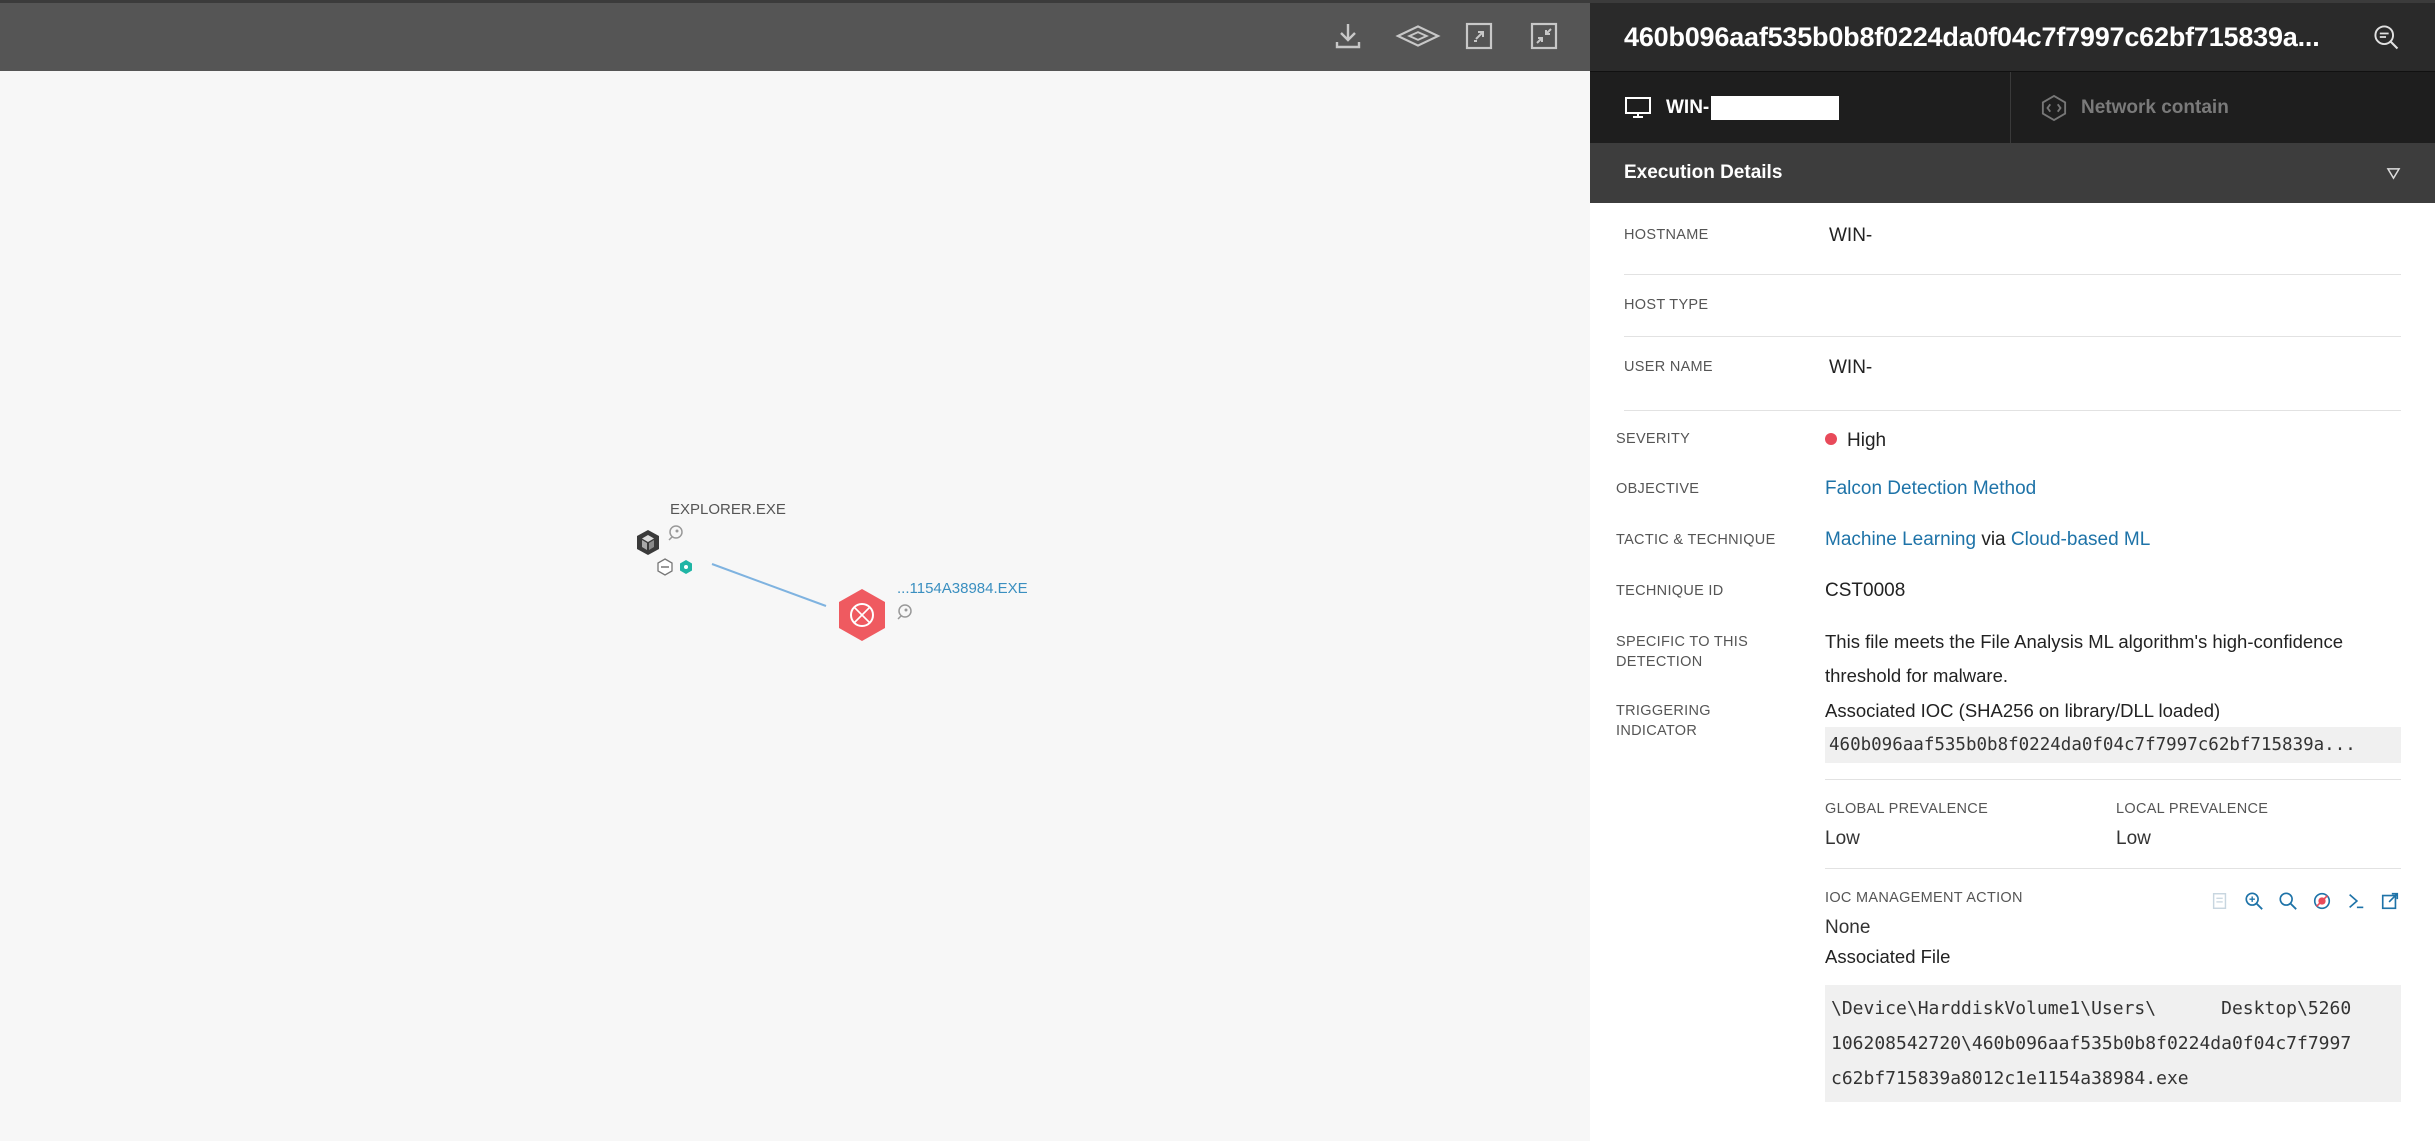 Image resolution: width=2435 pixels, height=1141 pixels. Describe the element at coordinates (2012, 374) in the screenshot. I see `user-name-row: USER NAME WIN-` at that location.